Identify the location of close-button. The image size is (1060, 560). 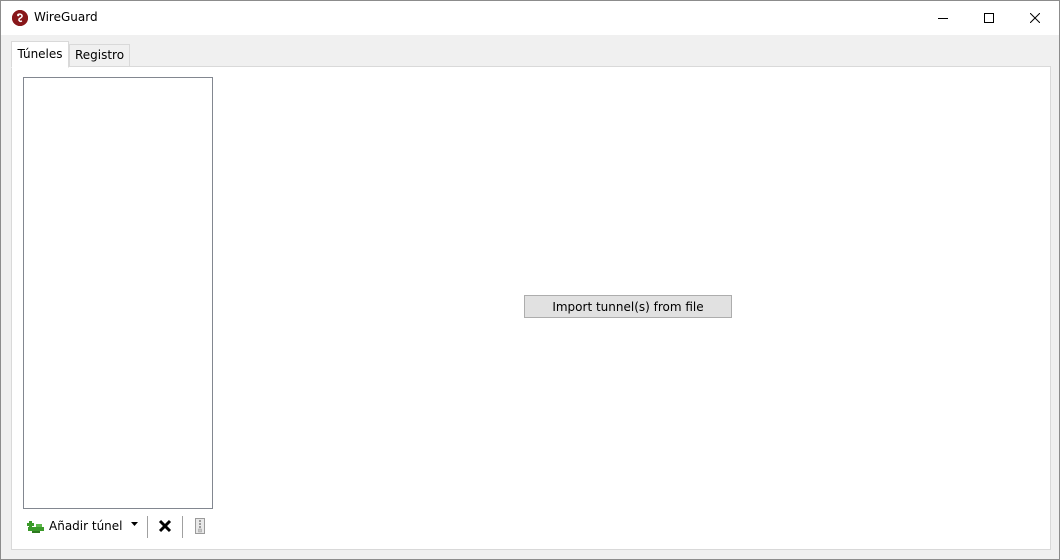
(1035, 18).